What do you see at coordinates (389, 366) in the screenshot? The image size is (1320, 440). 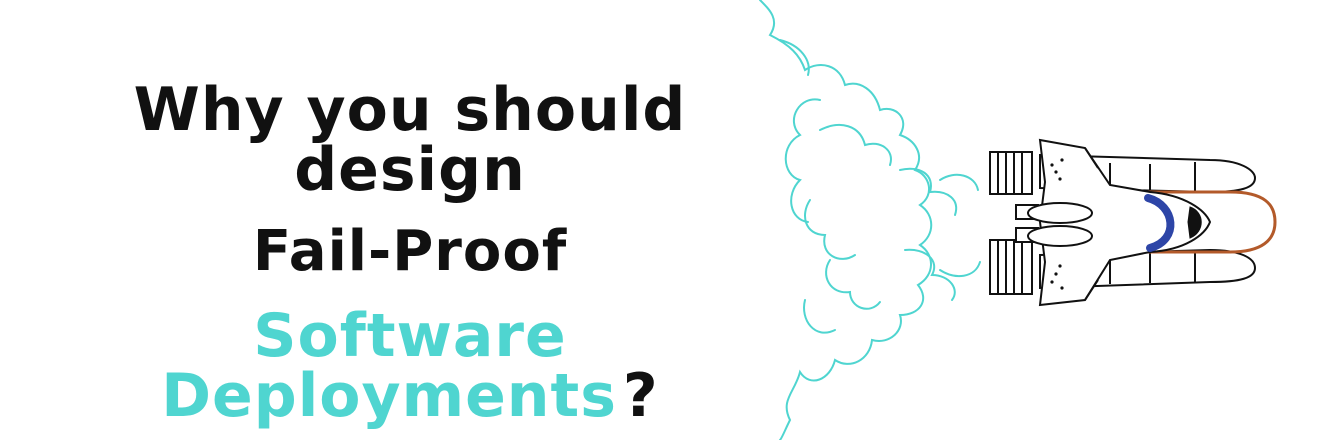 I see `headline-highlight: Software Deployments` at bounding box center [389, 366].